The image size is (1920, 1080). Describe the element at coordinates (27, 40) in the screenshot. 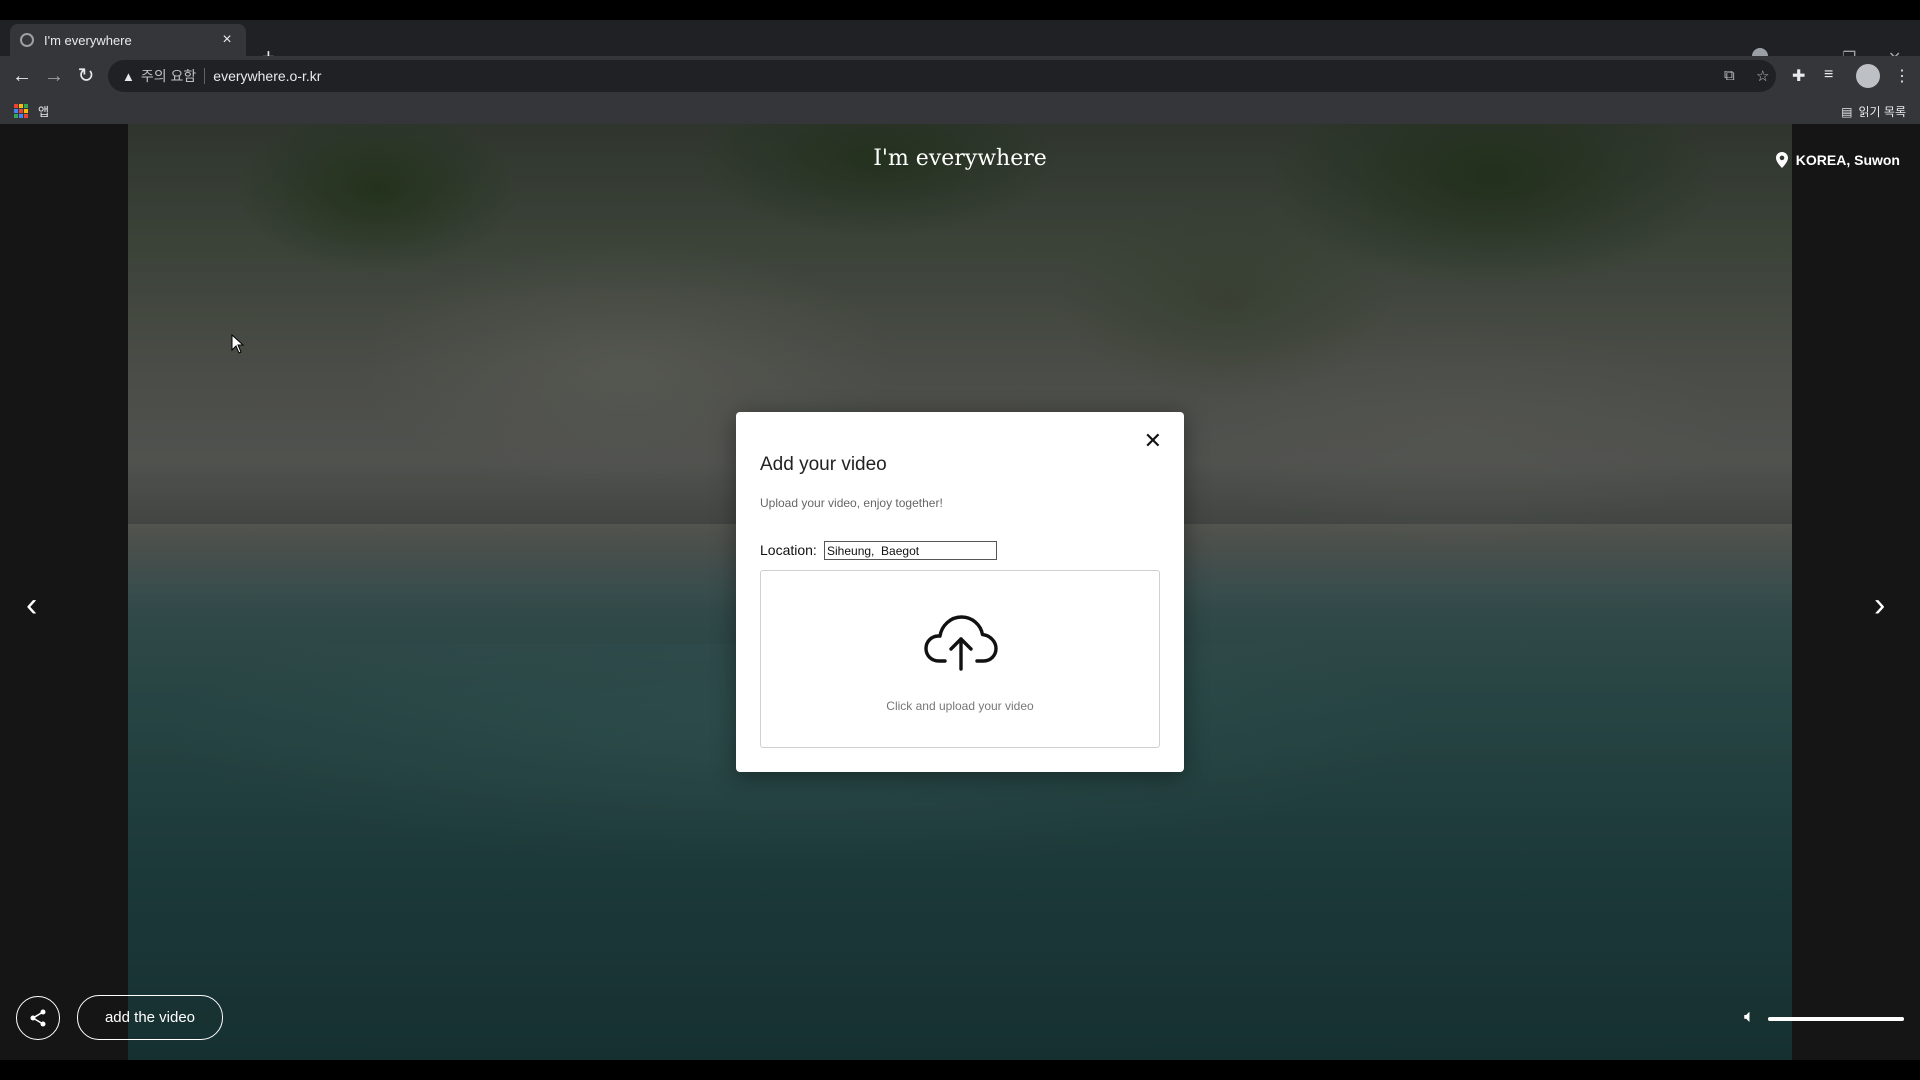

I see `globe-icon` at that location.